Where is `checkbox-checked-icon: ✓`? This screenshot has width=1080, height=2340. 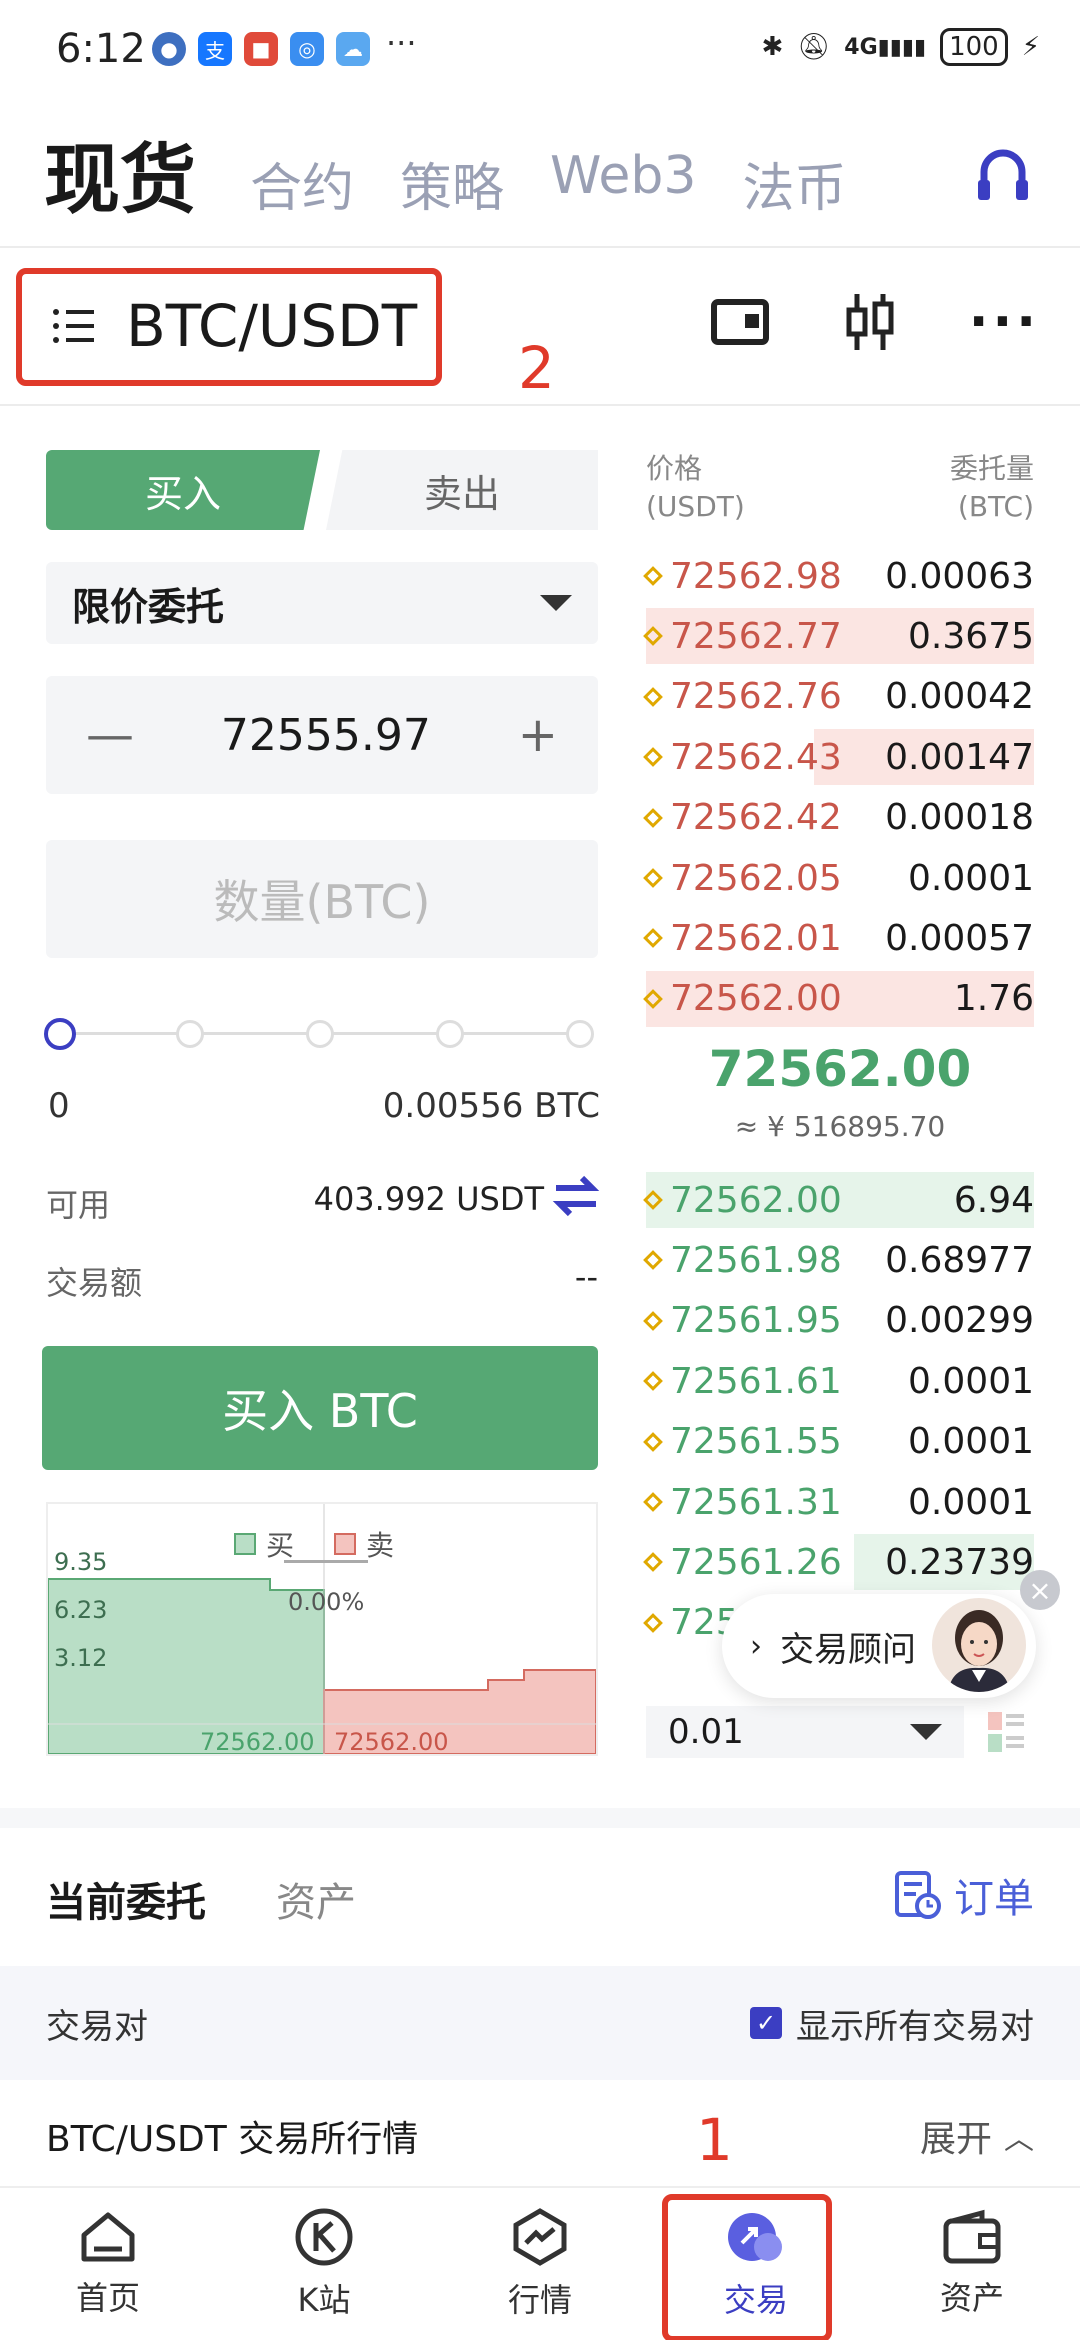 checkbox-checked-icon: ✓ is located at coordinates (766, 2023).